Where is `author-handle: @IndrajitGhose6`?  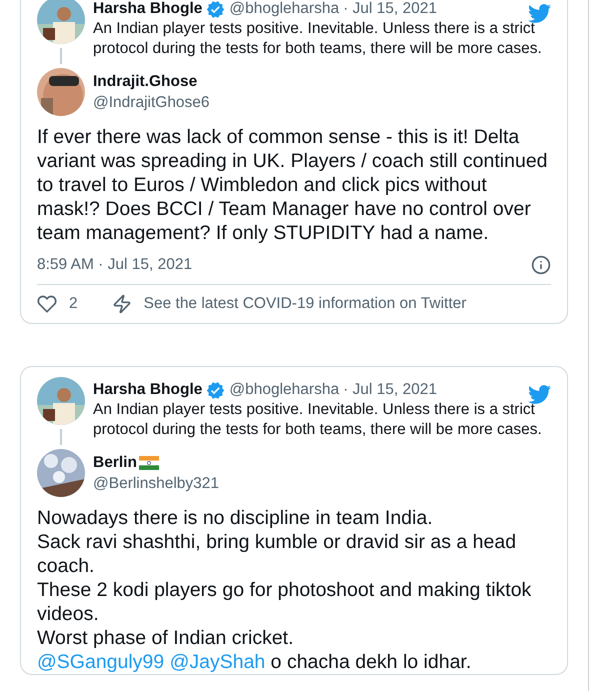 author-handle: @IndrajitGhose6 is located at coordinates (151, 103).